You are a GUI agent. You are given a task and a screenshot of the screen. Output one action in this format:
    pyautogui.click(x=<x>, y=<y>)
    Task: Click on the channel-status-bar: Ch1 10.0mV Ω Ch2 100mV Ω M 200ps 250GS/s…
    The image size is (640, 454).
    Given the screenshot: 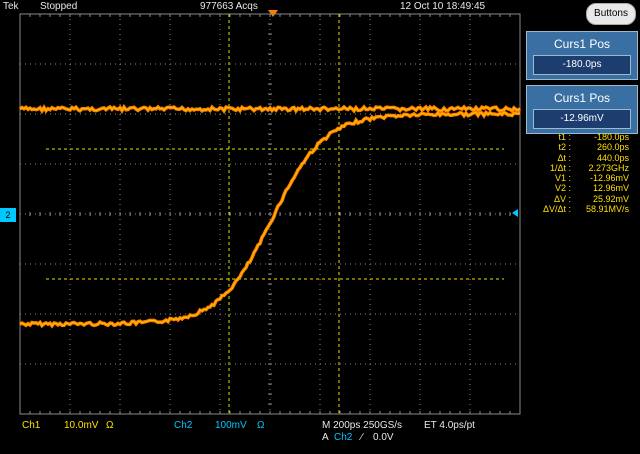 What is the action you would take?
    pyautogui.click(x=320, y=434)
    